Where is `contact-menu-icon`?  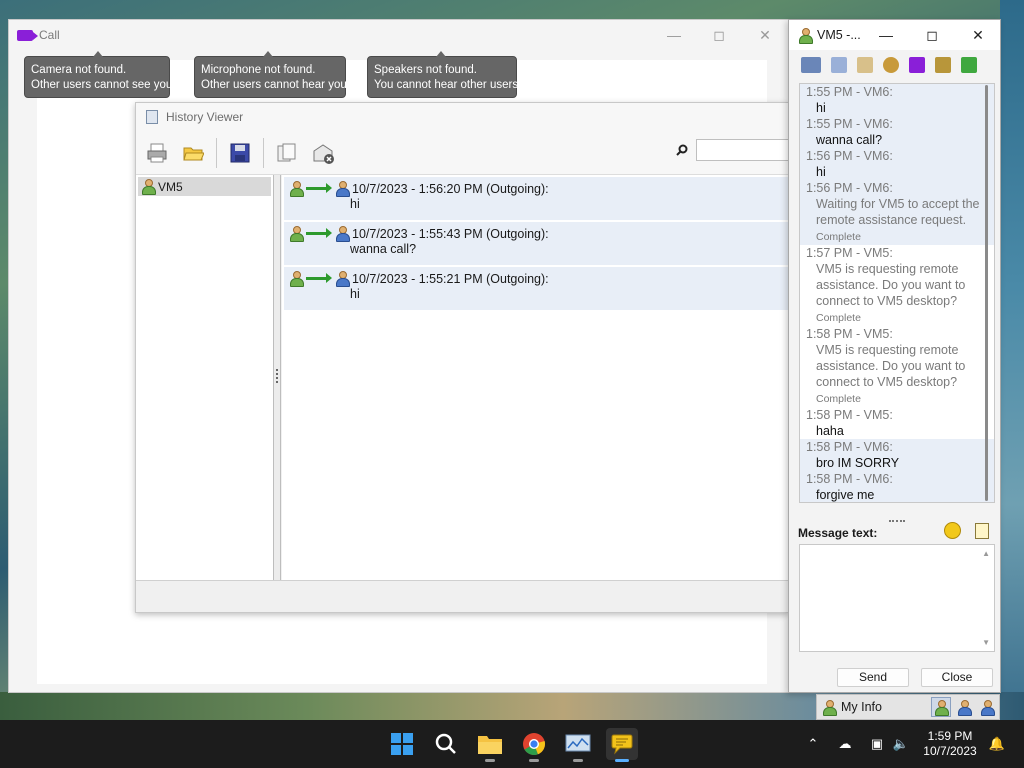
contact-menu-icon is located at coordinates (811, 65).